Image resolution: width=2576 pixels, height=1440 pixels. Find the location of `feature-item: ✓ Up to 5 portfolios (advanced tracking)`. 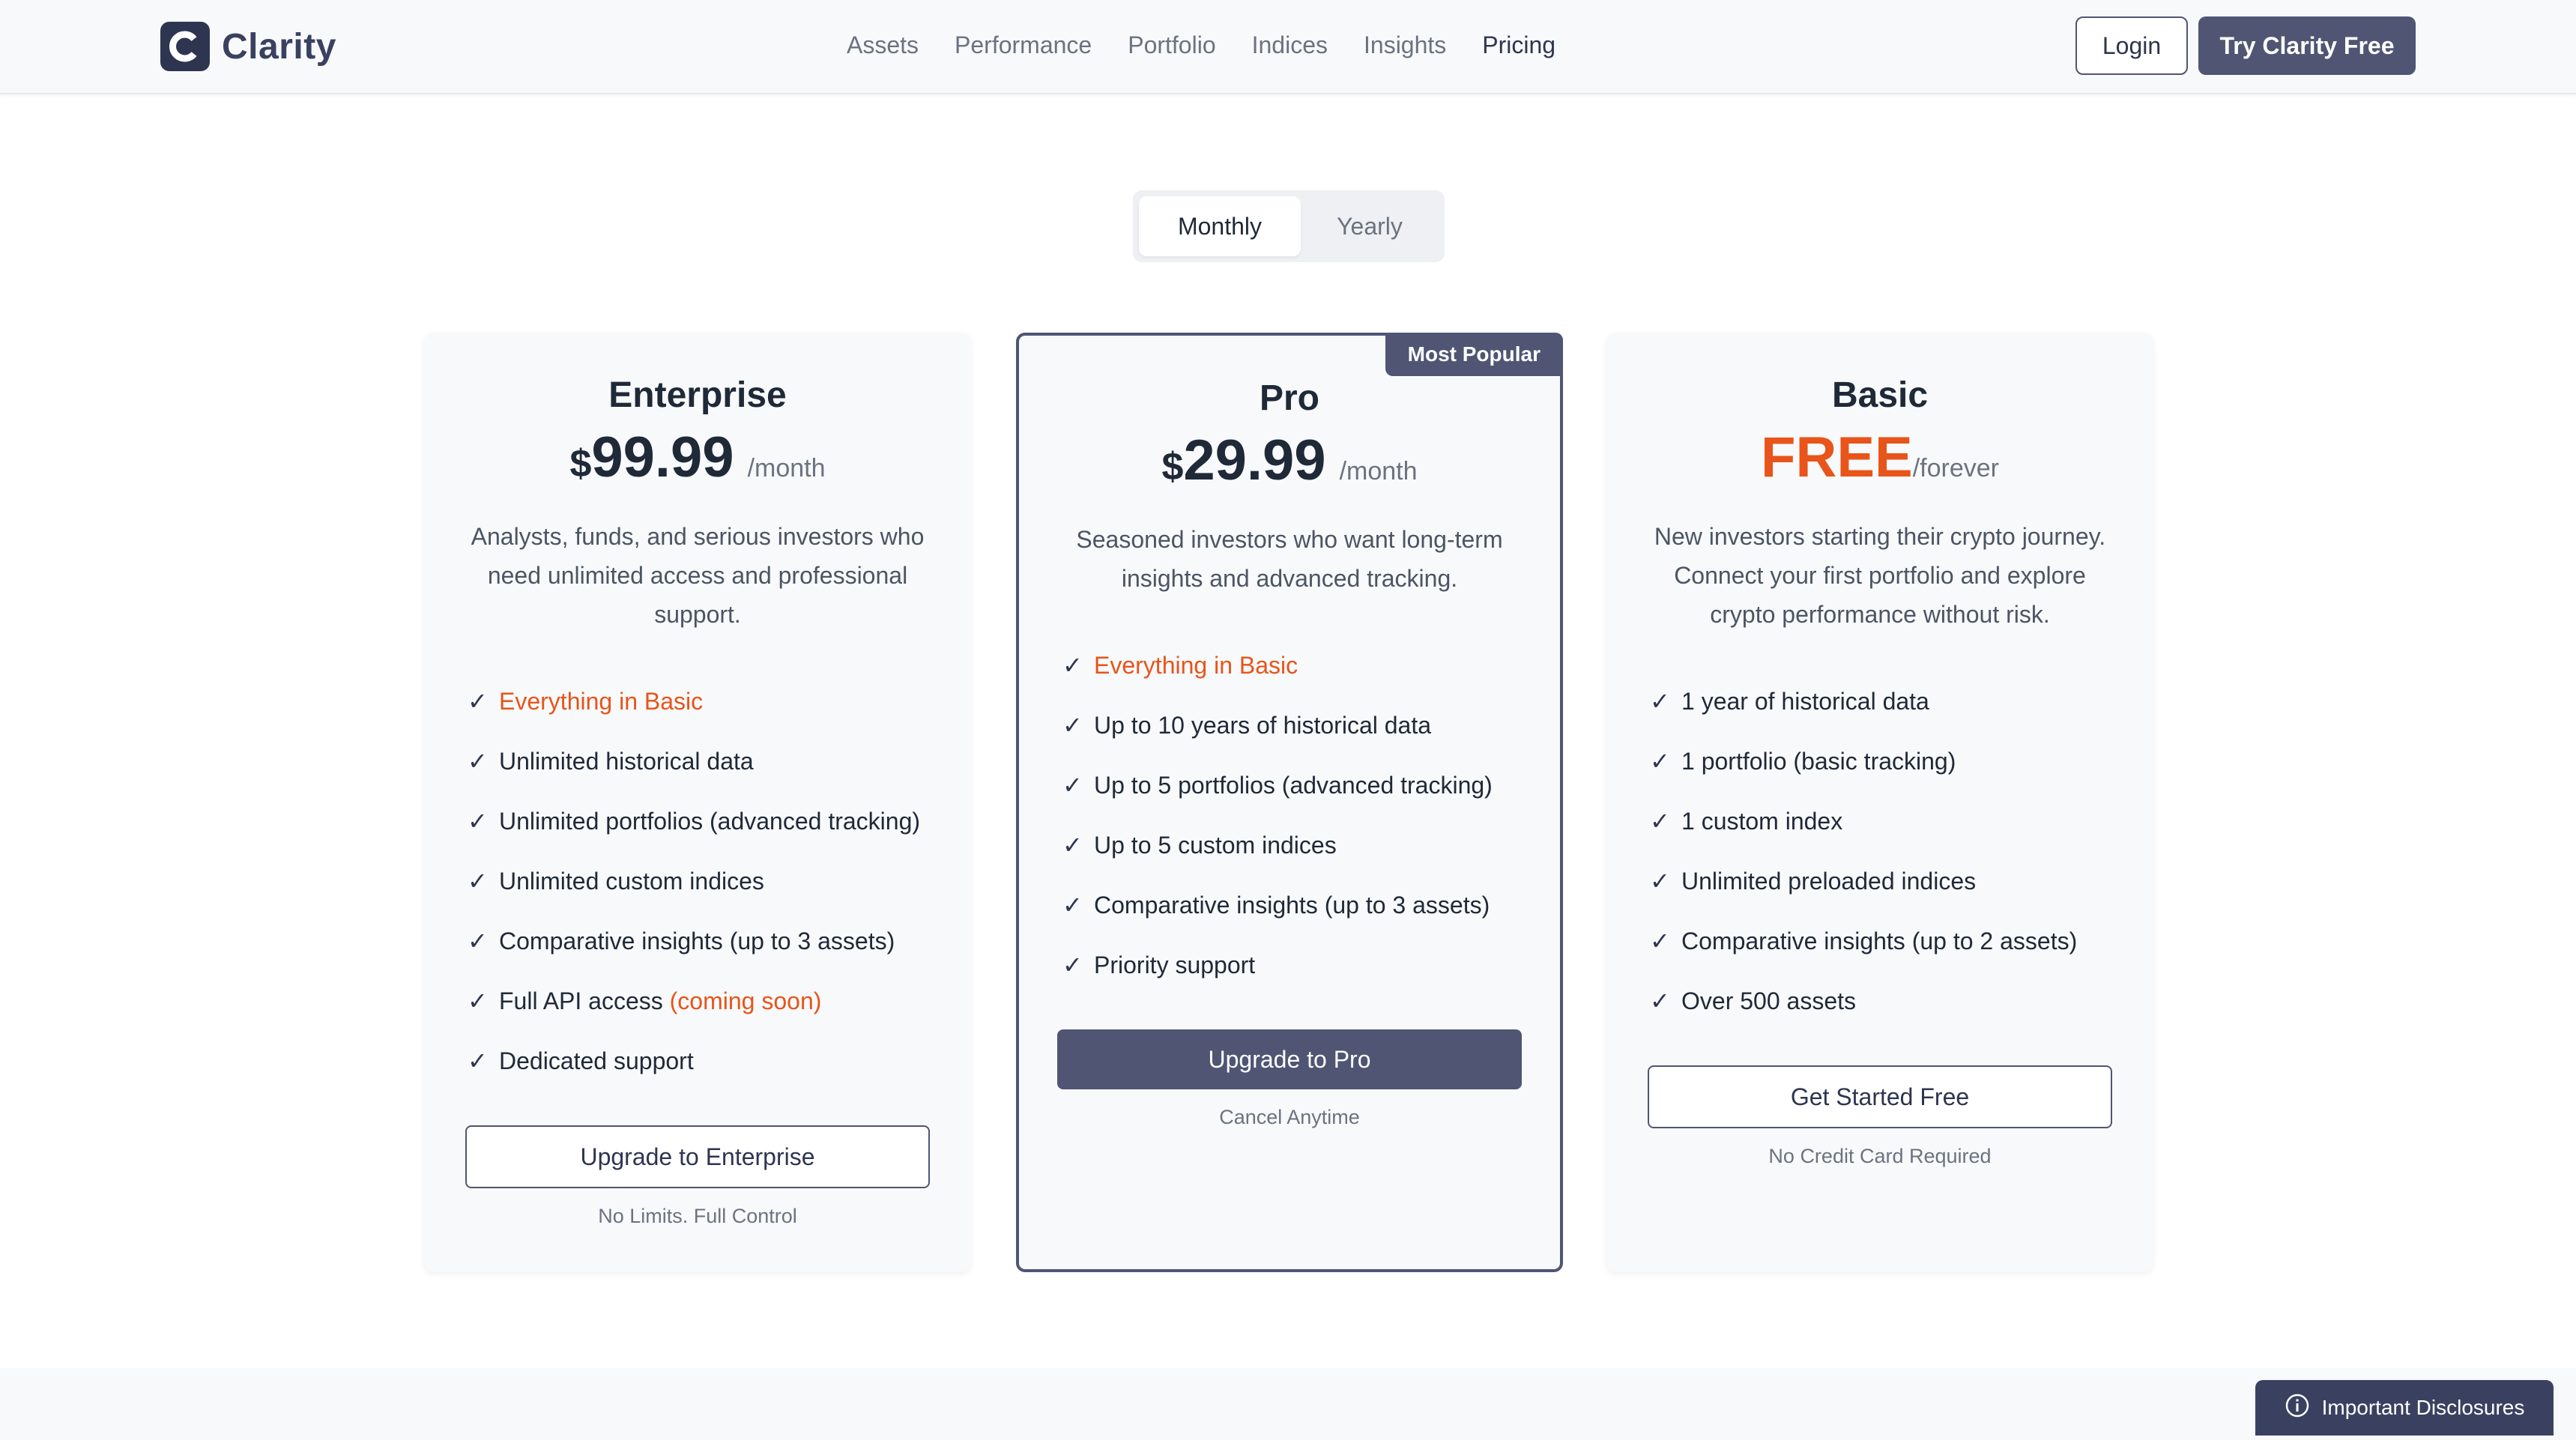

feature-item: ✓ Up to 5 portfolios (advanced tracking) is located at coordinates (1311, 785).